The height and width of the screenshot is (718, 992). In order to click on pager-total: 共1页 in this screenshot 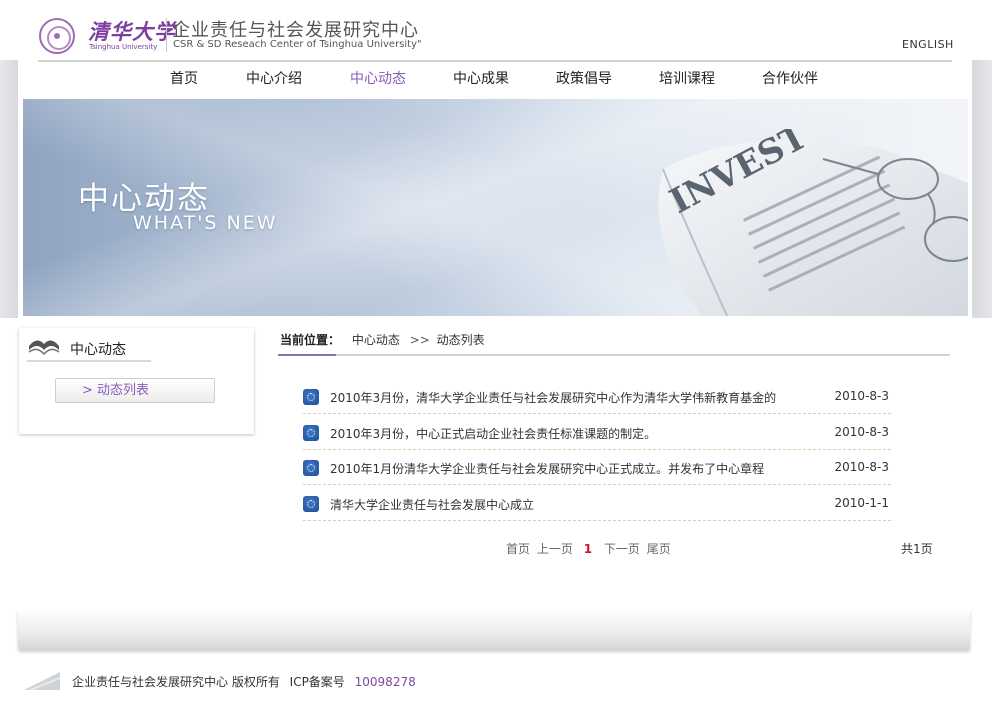, I will do `click(917, 549)`.